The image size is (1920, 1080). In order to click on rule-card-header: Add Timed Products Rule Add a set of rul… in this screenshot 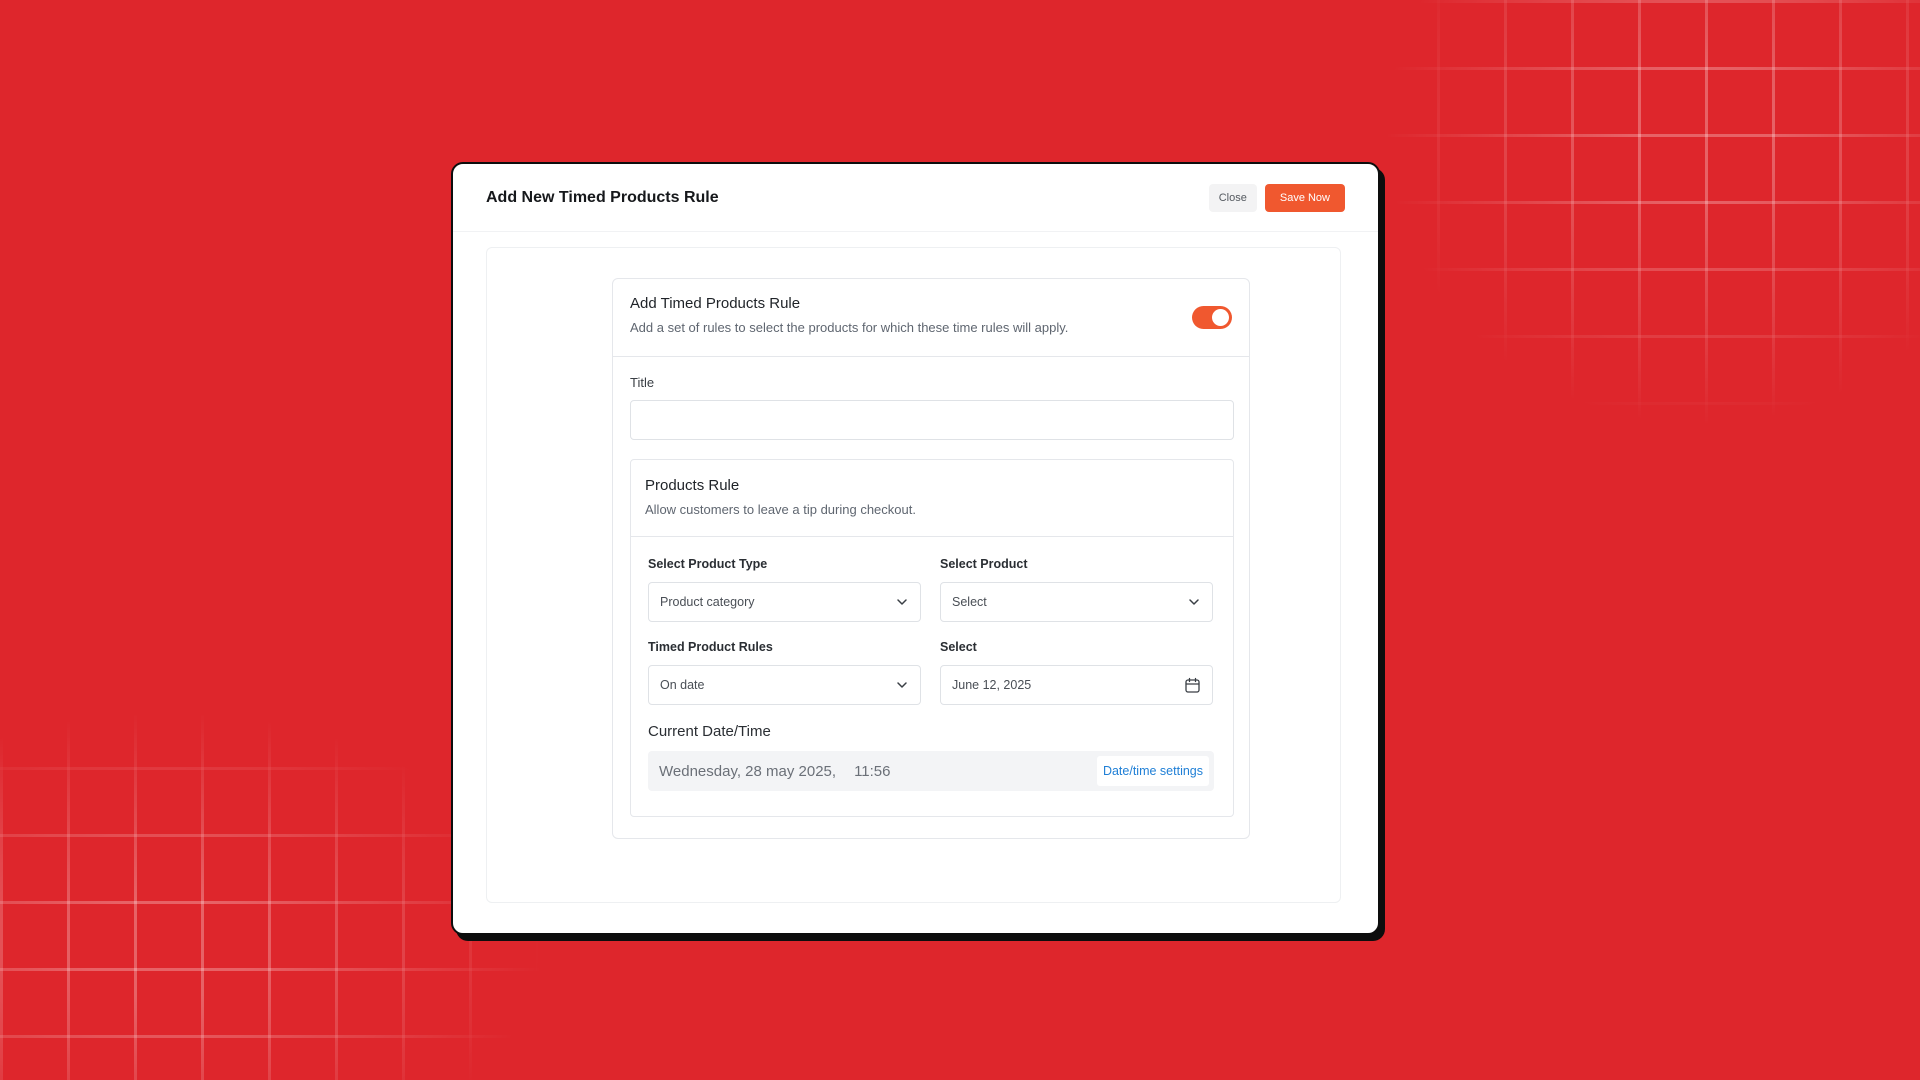, I will do `click(931, 318)`.